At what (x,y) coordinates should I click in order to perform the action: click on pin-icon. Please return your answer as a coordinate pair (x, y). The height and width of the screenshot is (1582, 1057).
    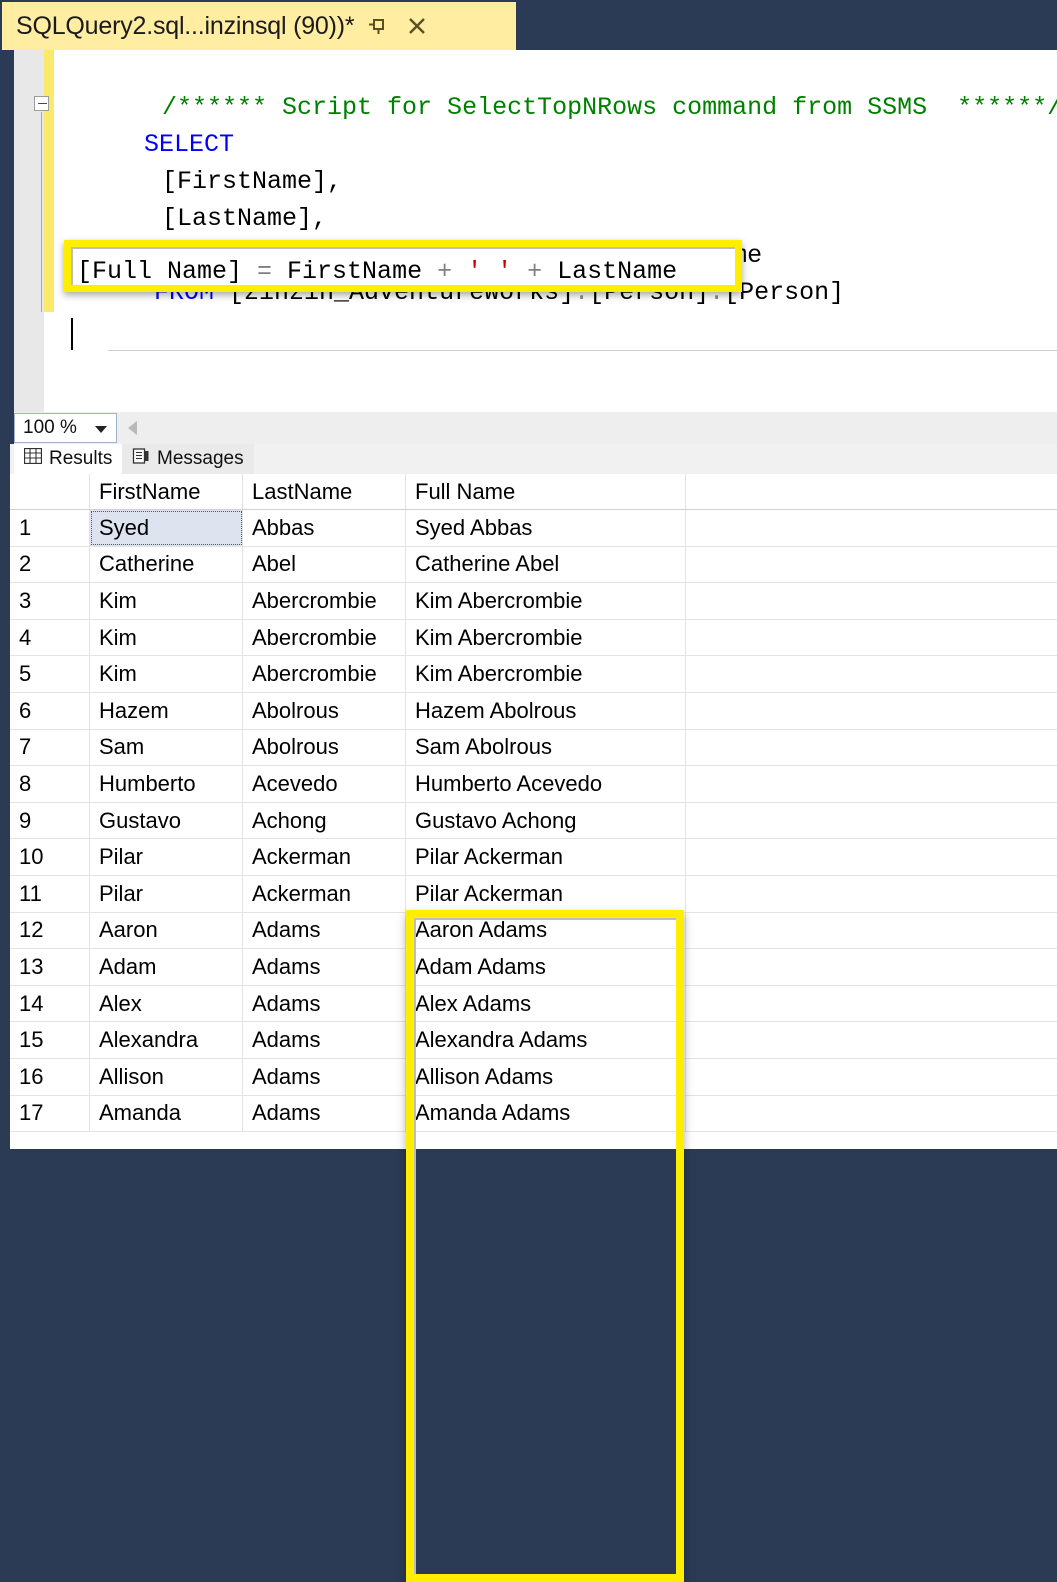
    Looking at the image, I should click on (377, 26).